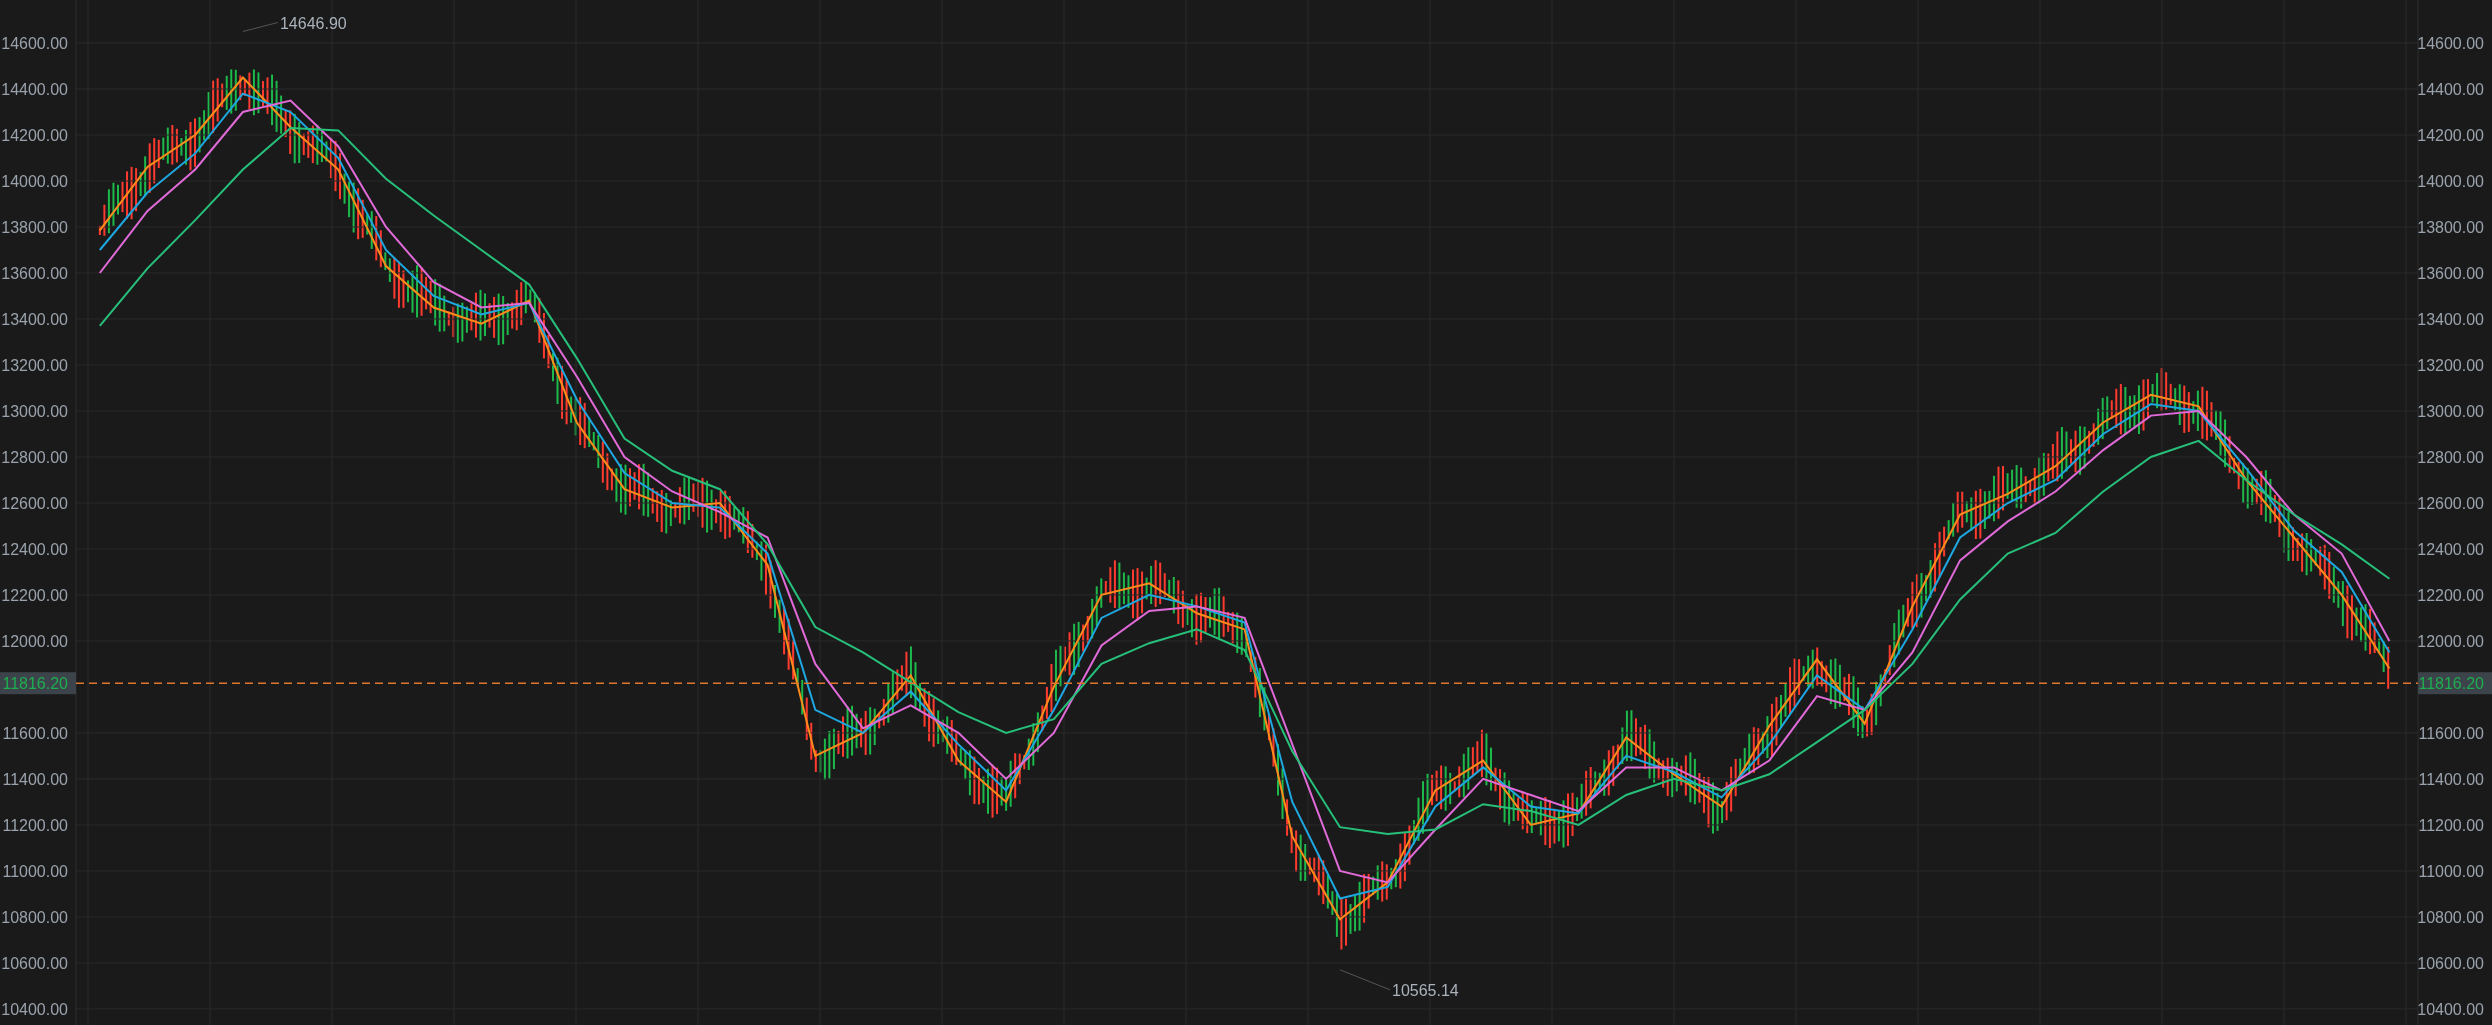 Image resolution: width=2492 pixels, height=1025 pixels. Describe the element at coordinates (1425, 990) in the screenshot. I see `price-annotation: 10565.14` at that location.